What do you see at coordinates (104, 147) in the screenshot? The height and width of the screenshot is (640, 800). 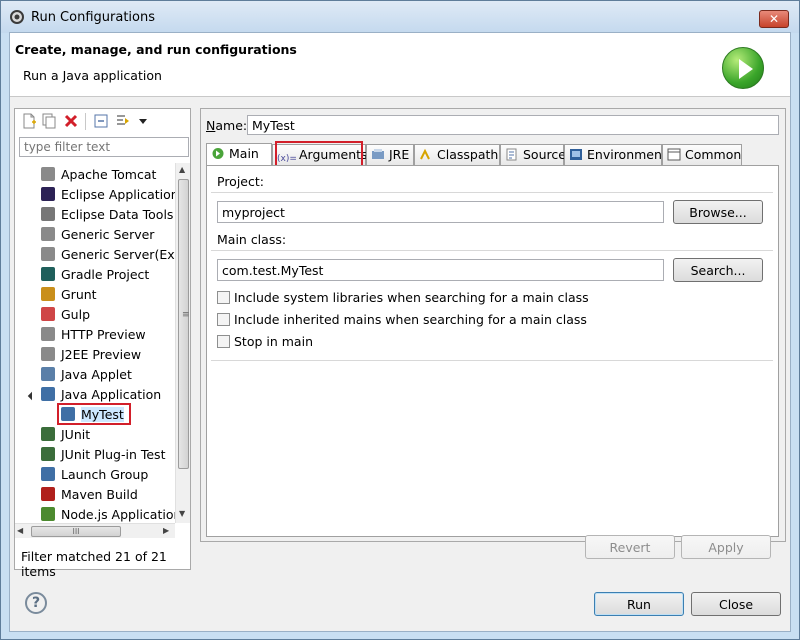 I see `filter-input` at bounding box center [104, 147].